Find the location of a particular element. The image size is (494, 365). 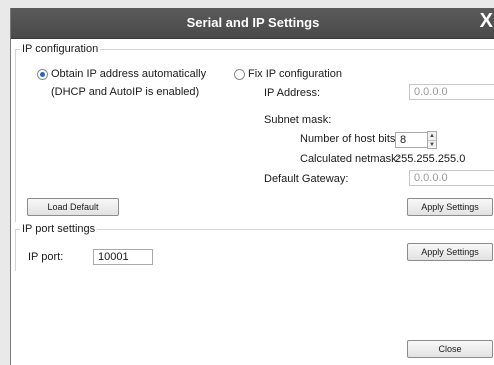

port-settings-legend: IP port settings is located at coordinates (59, 229).